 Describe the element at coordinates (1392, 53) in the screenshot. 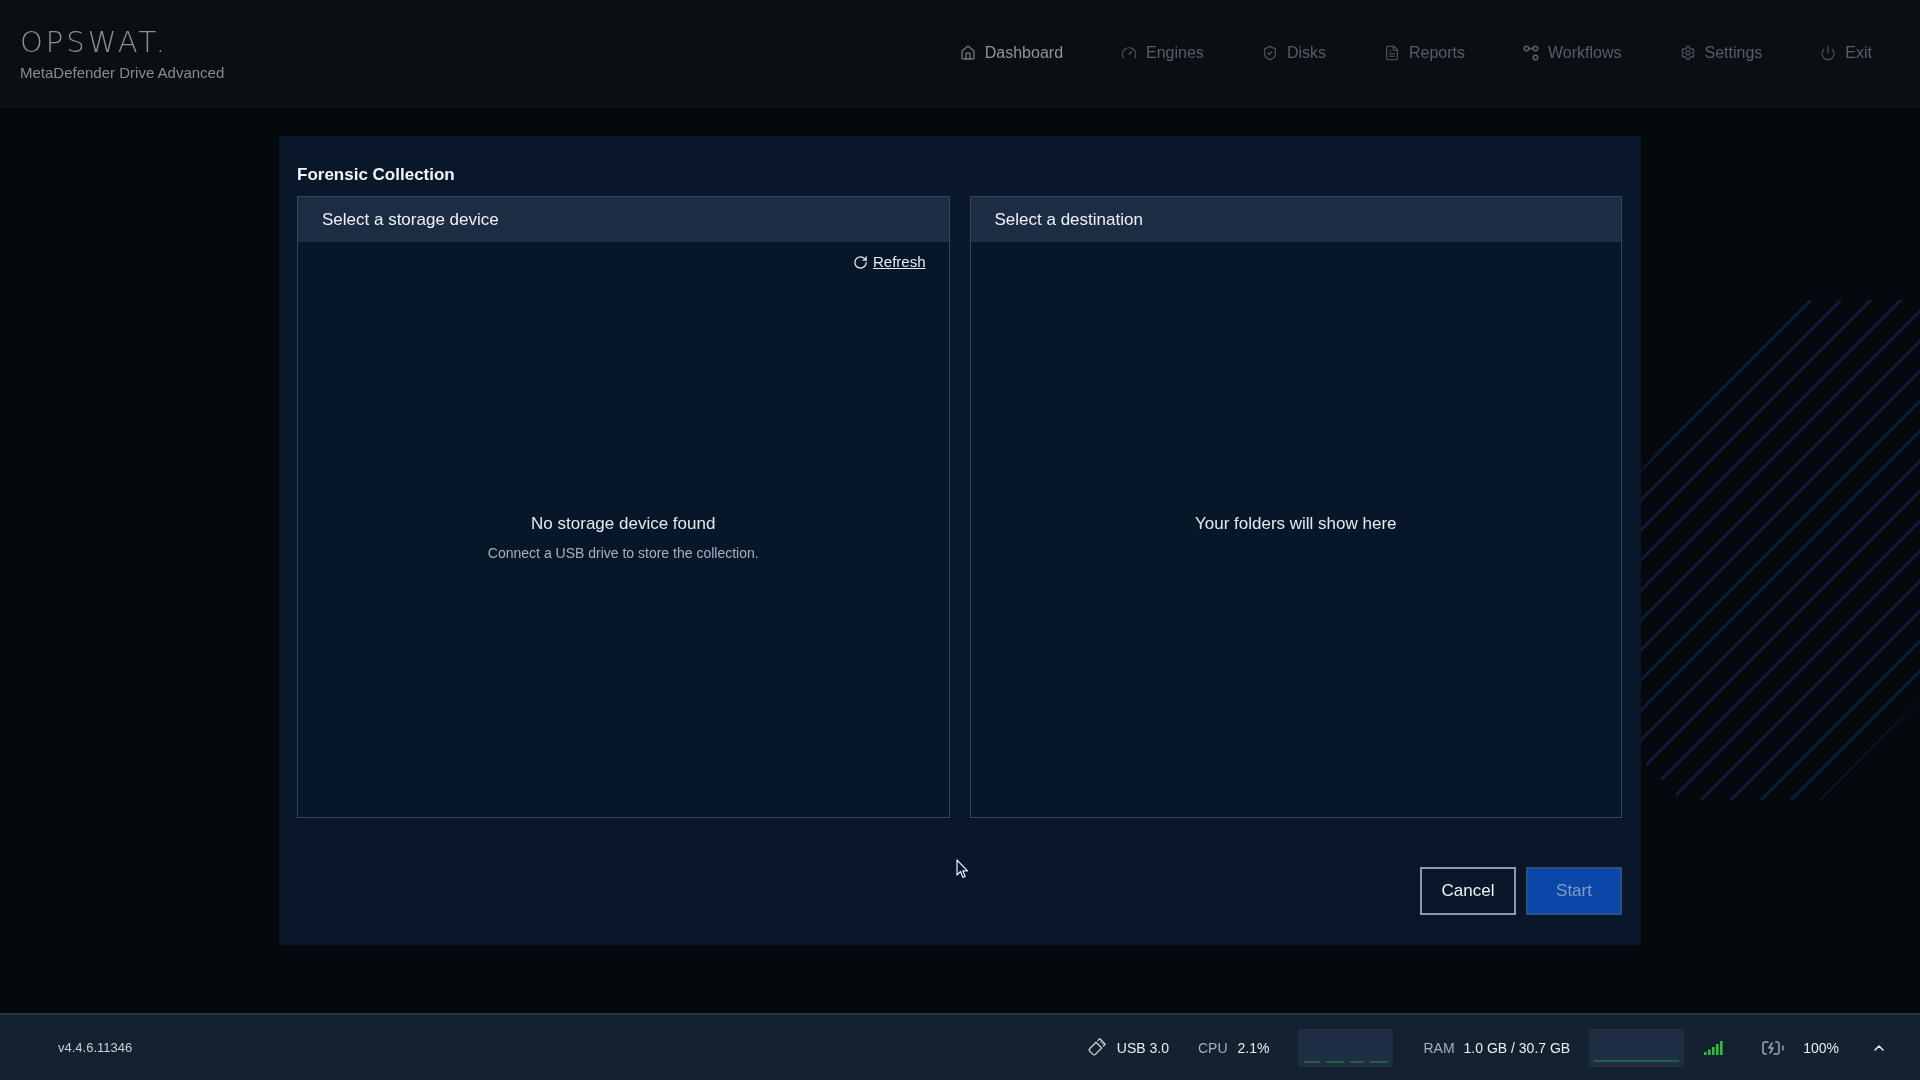

I see `document-icon` at that location.